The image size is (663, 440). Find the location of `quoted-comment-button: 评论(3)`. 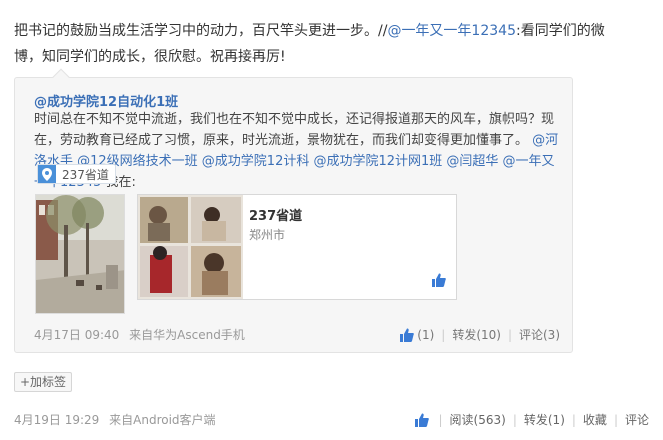

quoted-comment-button: 评论(3) is located at coordinates (539, 334).